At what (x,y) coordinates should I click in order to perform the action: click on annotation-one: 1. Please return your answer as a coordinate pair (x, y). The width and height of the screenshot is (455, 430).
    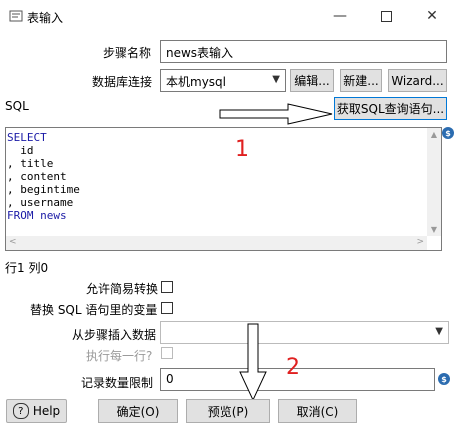
    Looking at the image, I should click on (242, 149).